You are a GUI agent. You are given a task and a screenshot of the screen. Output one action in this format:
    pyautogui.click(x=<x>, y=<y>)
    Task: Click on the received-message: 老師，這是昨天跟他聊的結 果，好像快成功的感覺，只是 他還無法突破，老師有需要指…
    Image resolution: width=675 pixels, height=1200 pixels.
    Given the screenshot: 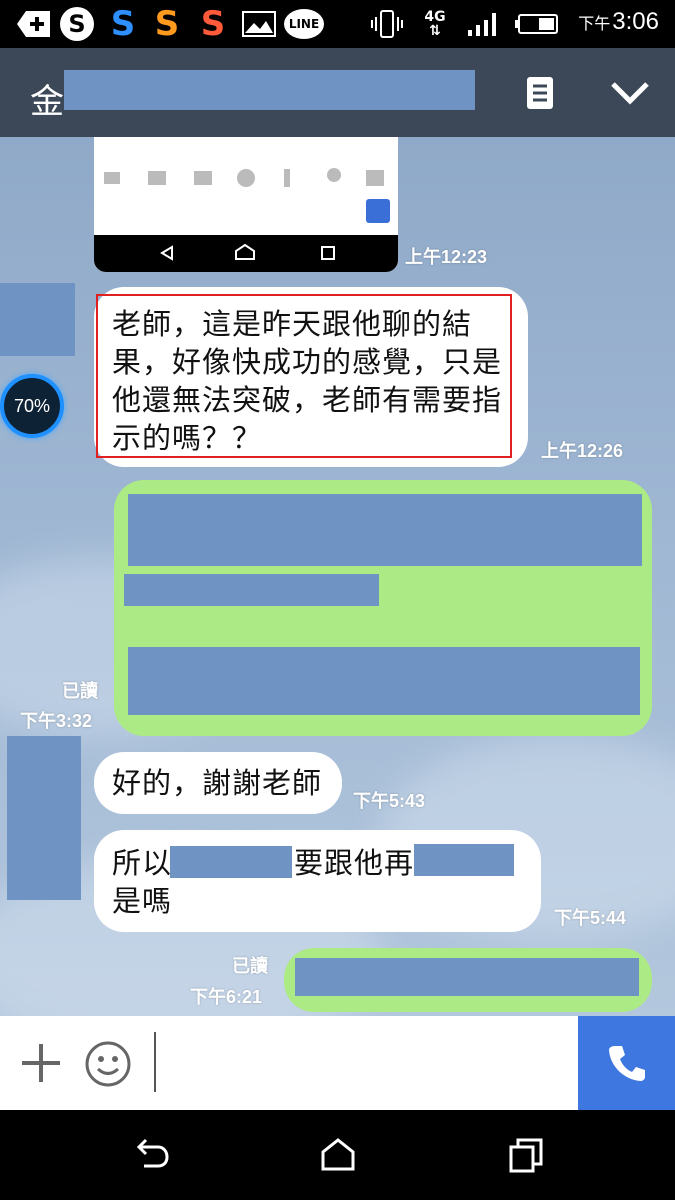 What is the action you would take?
    pyautogui.click(x=311, y=377)
    